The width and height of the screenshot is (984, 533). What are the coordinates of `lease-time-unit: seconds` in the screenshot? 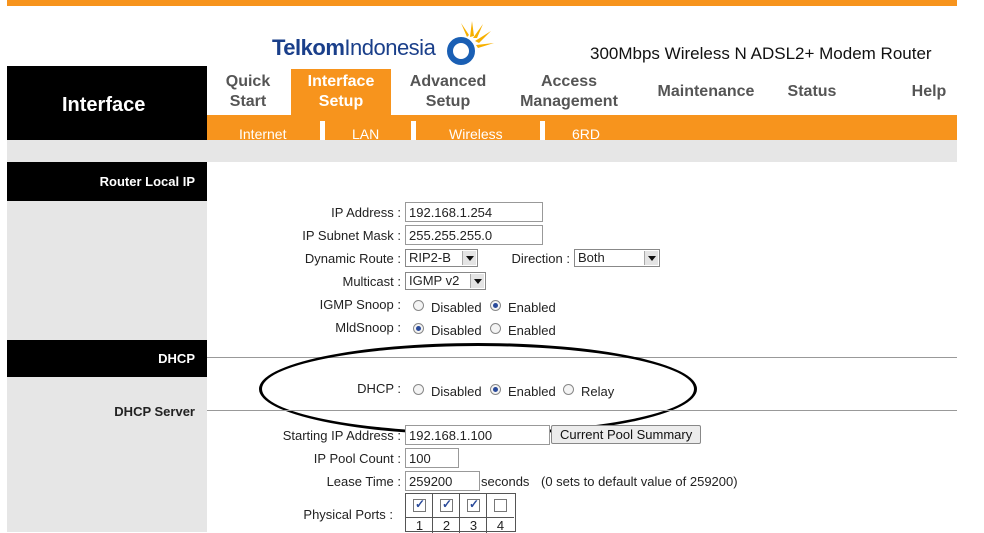 It's located at (505, 481).